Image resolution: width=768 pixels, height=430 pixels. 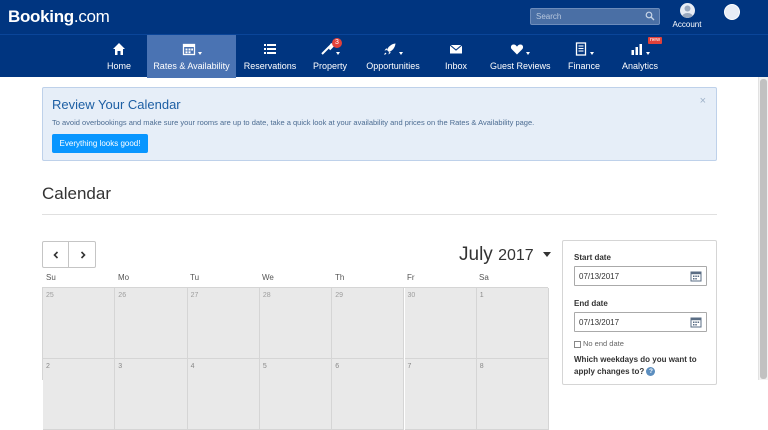 I want to click on calendar-day: 7, so click(x=440, y=394).